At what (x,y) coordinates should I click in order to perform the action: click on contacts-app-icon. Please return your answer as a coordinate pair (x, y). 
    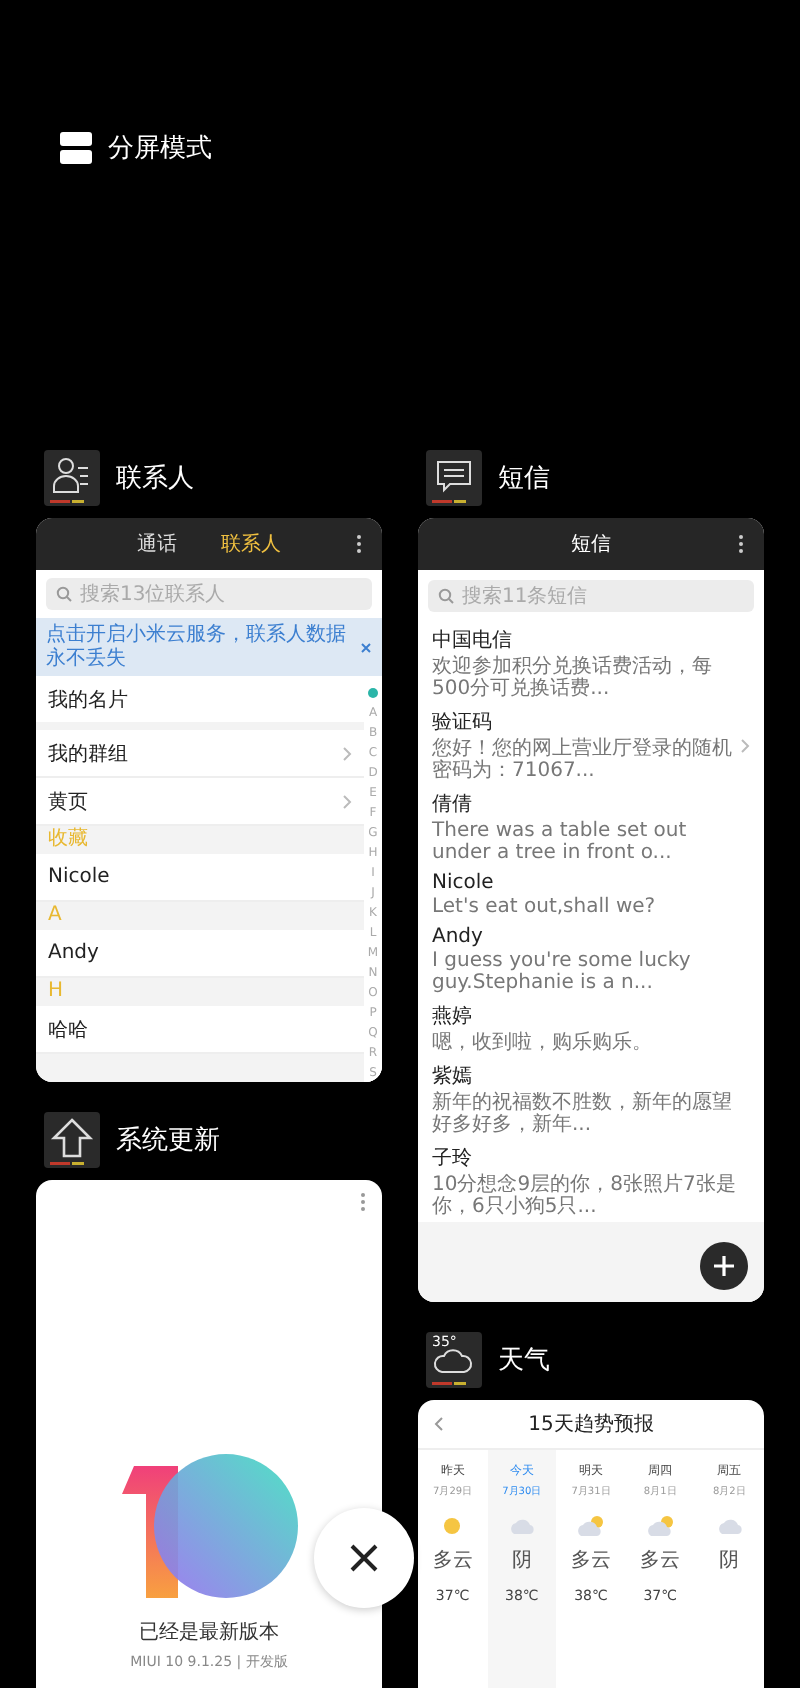
    Looking at the image, I should click on (72, 478).